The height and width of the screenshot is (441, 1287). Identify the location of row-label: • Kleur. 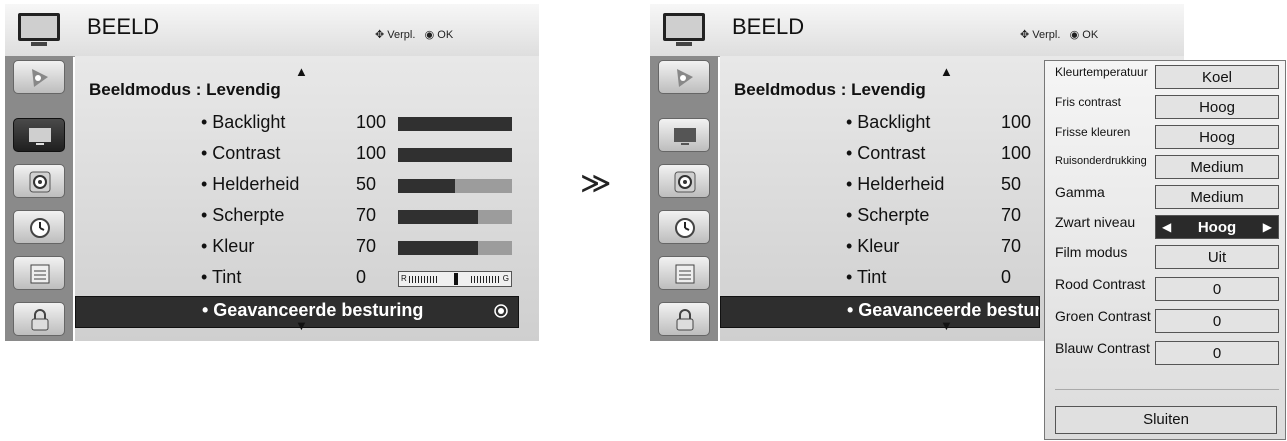
(873, 246).